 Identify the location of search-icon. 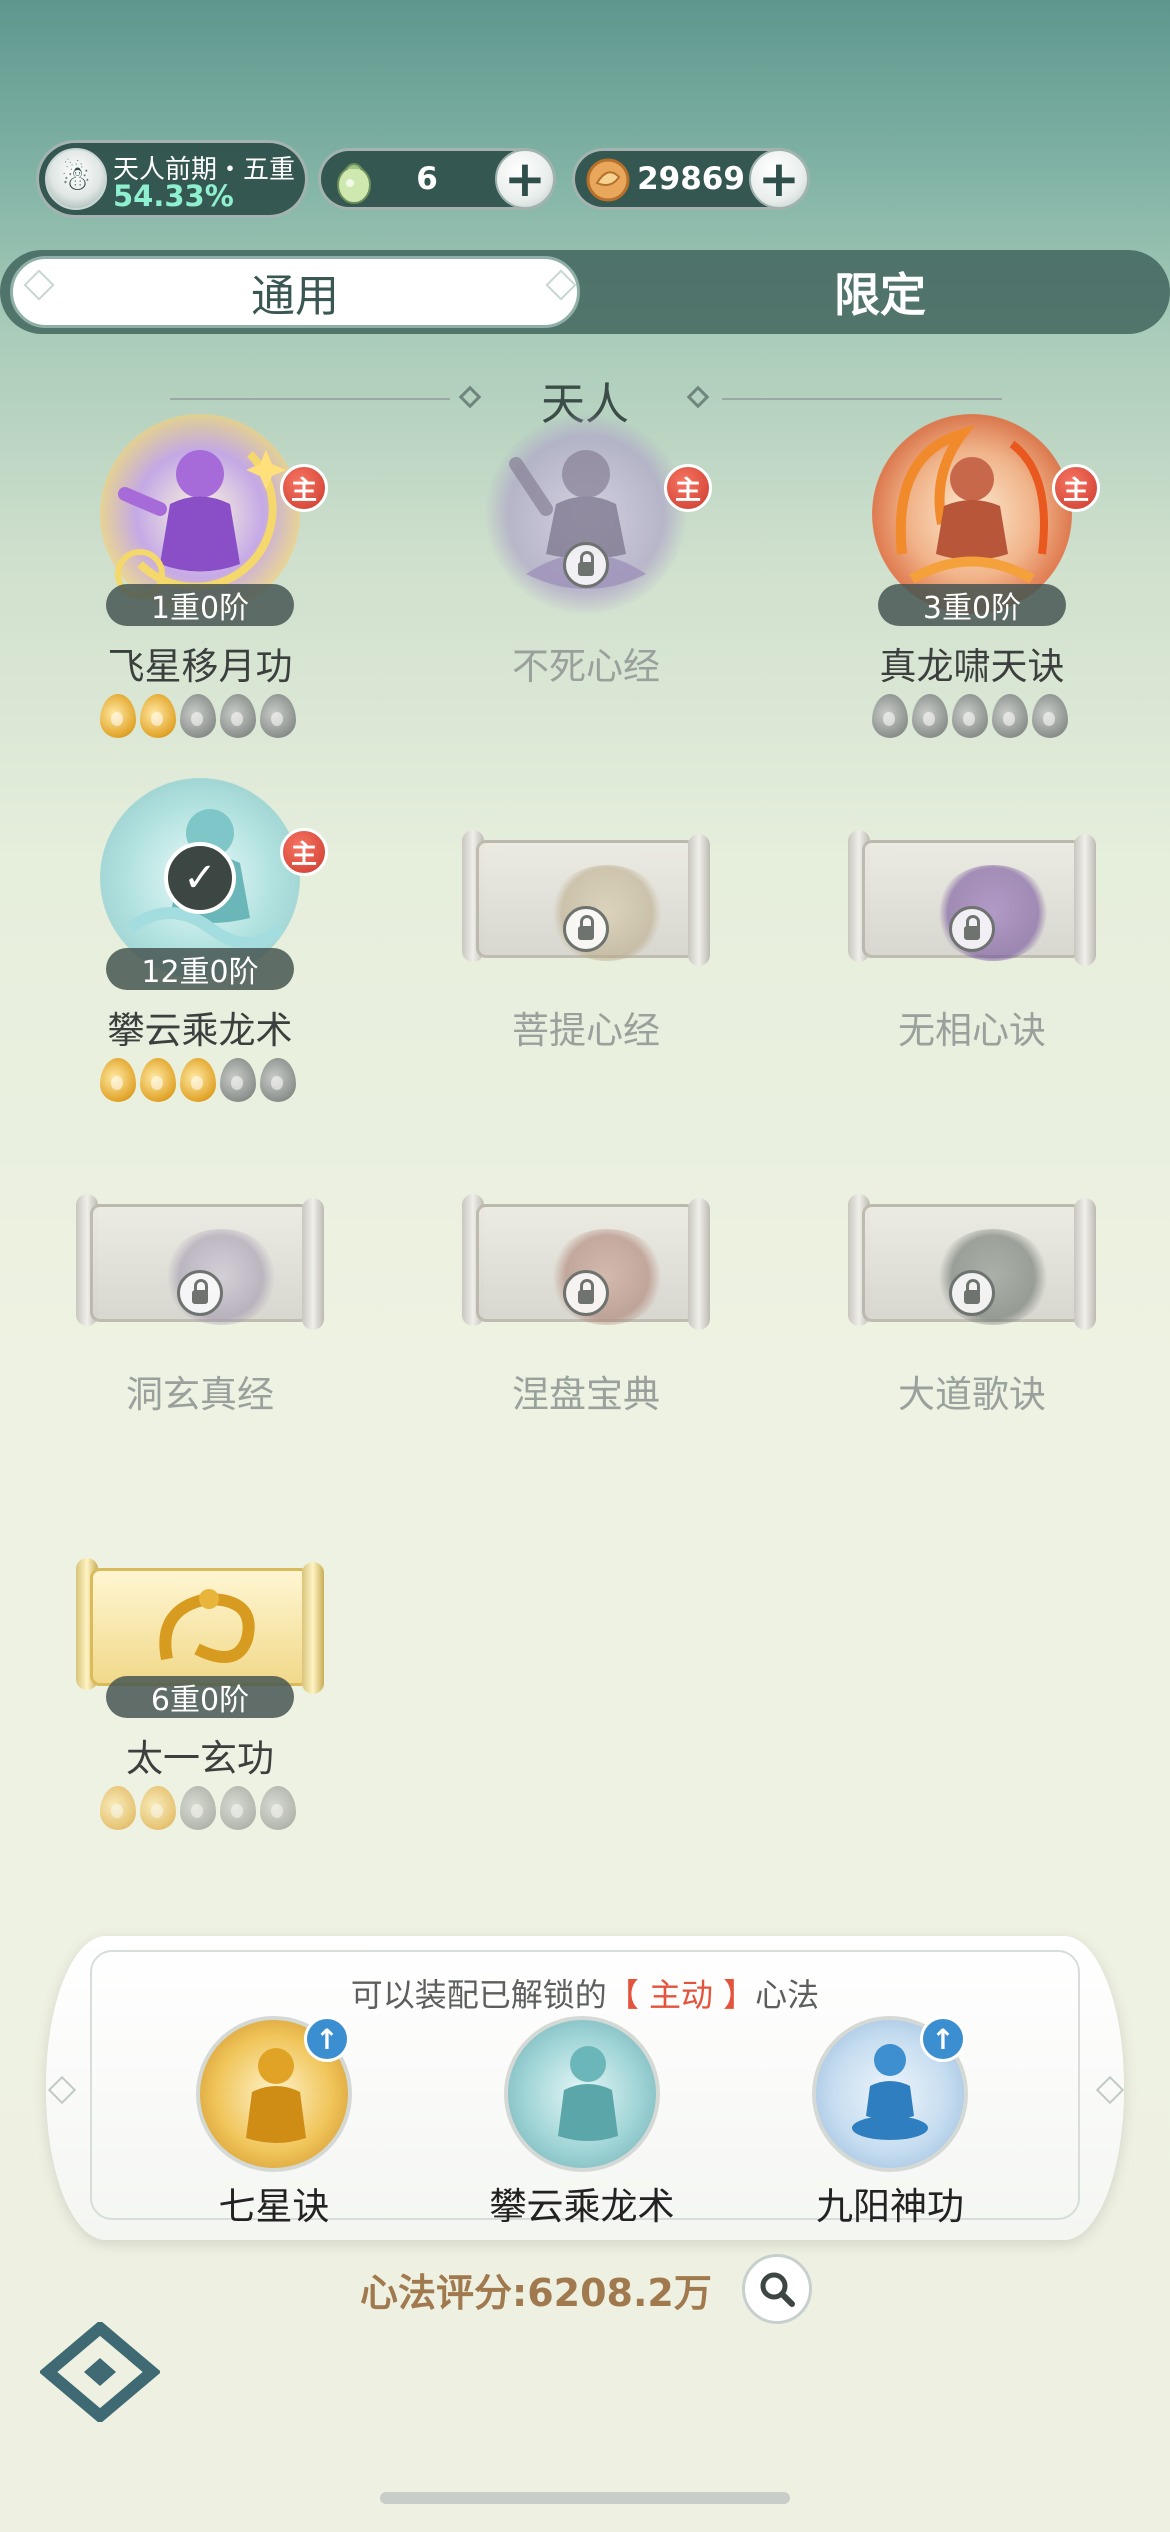
(777, 2289).